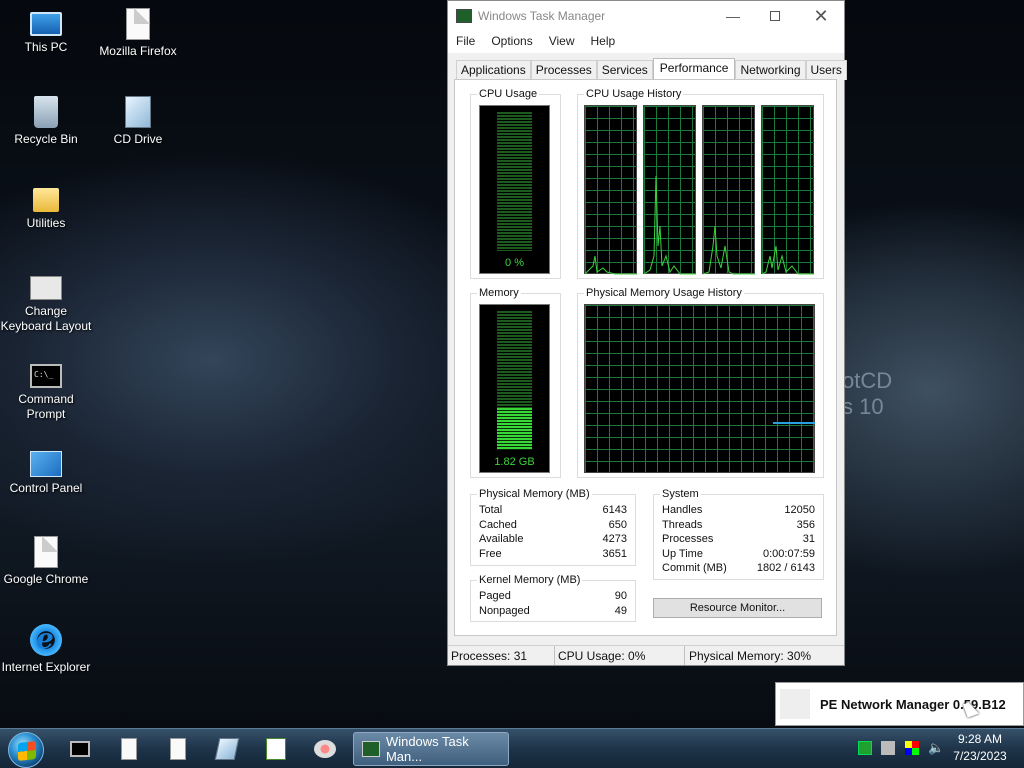 The image size is (1024, 768). Describe the element at coordinates (46, 667) in the screenshot. I see `desktop-icon-label: Internet Explorer` at that location.